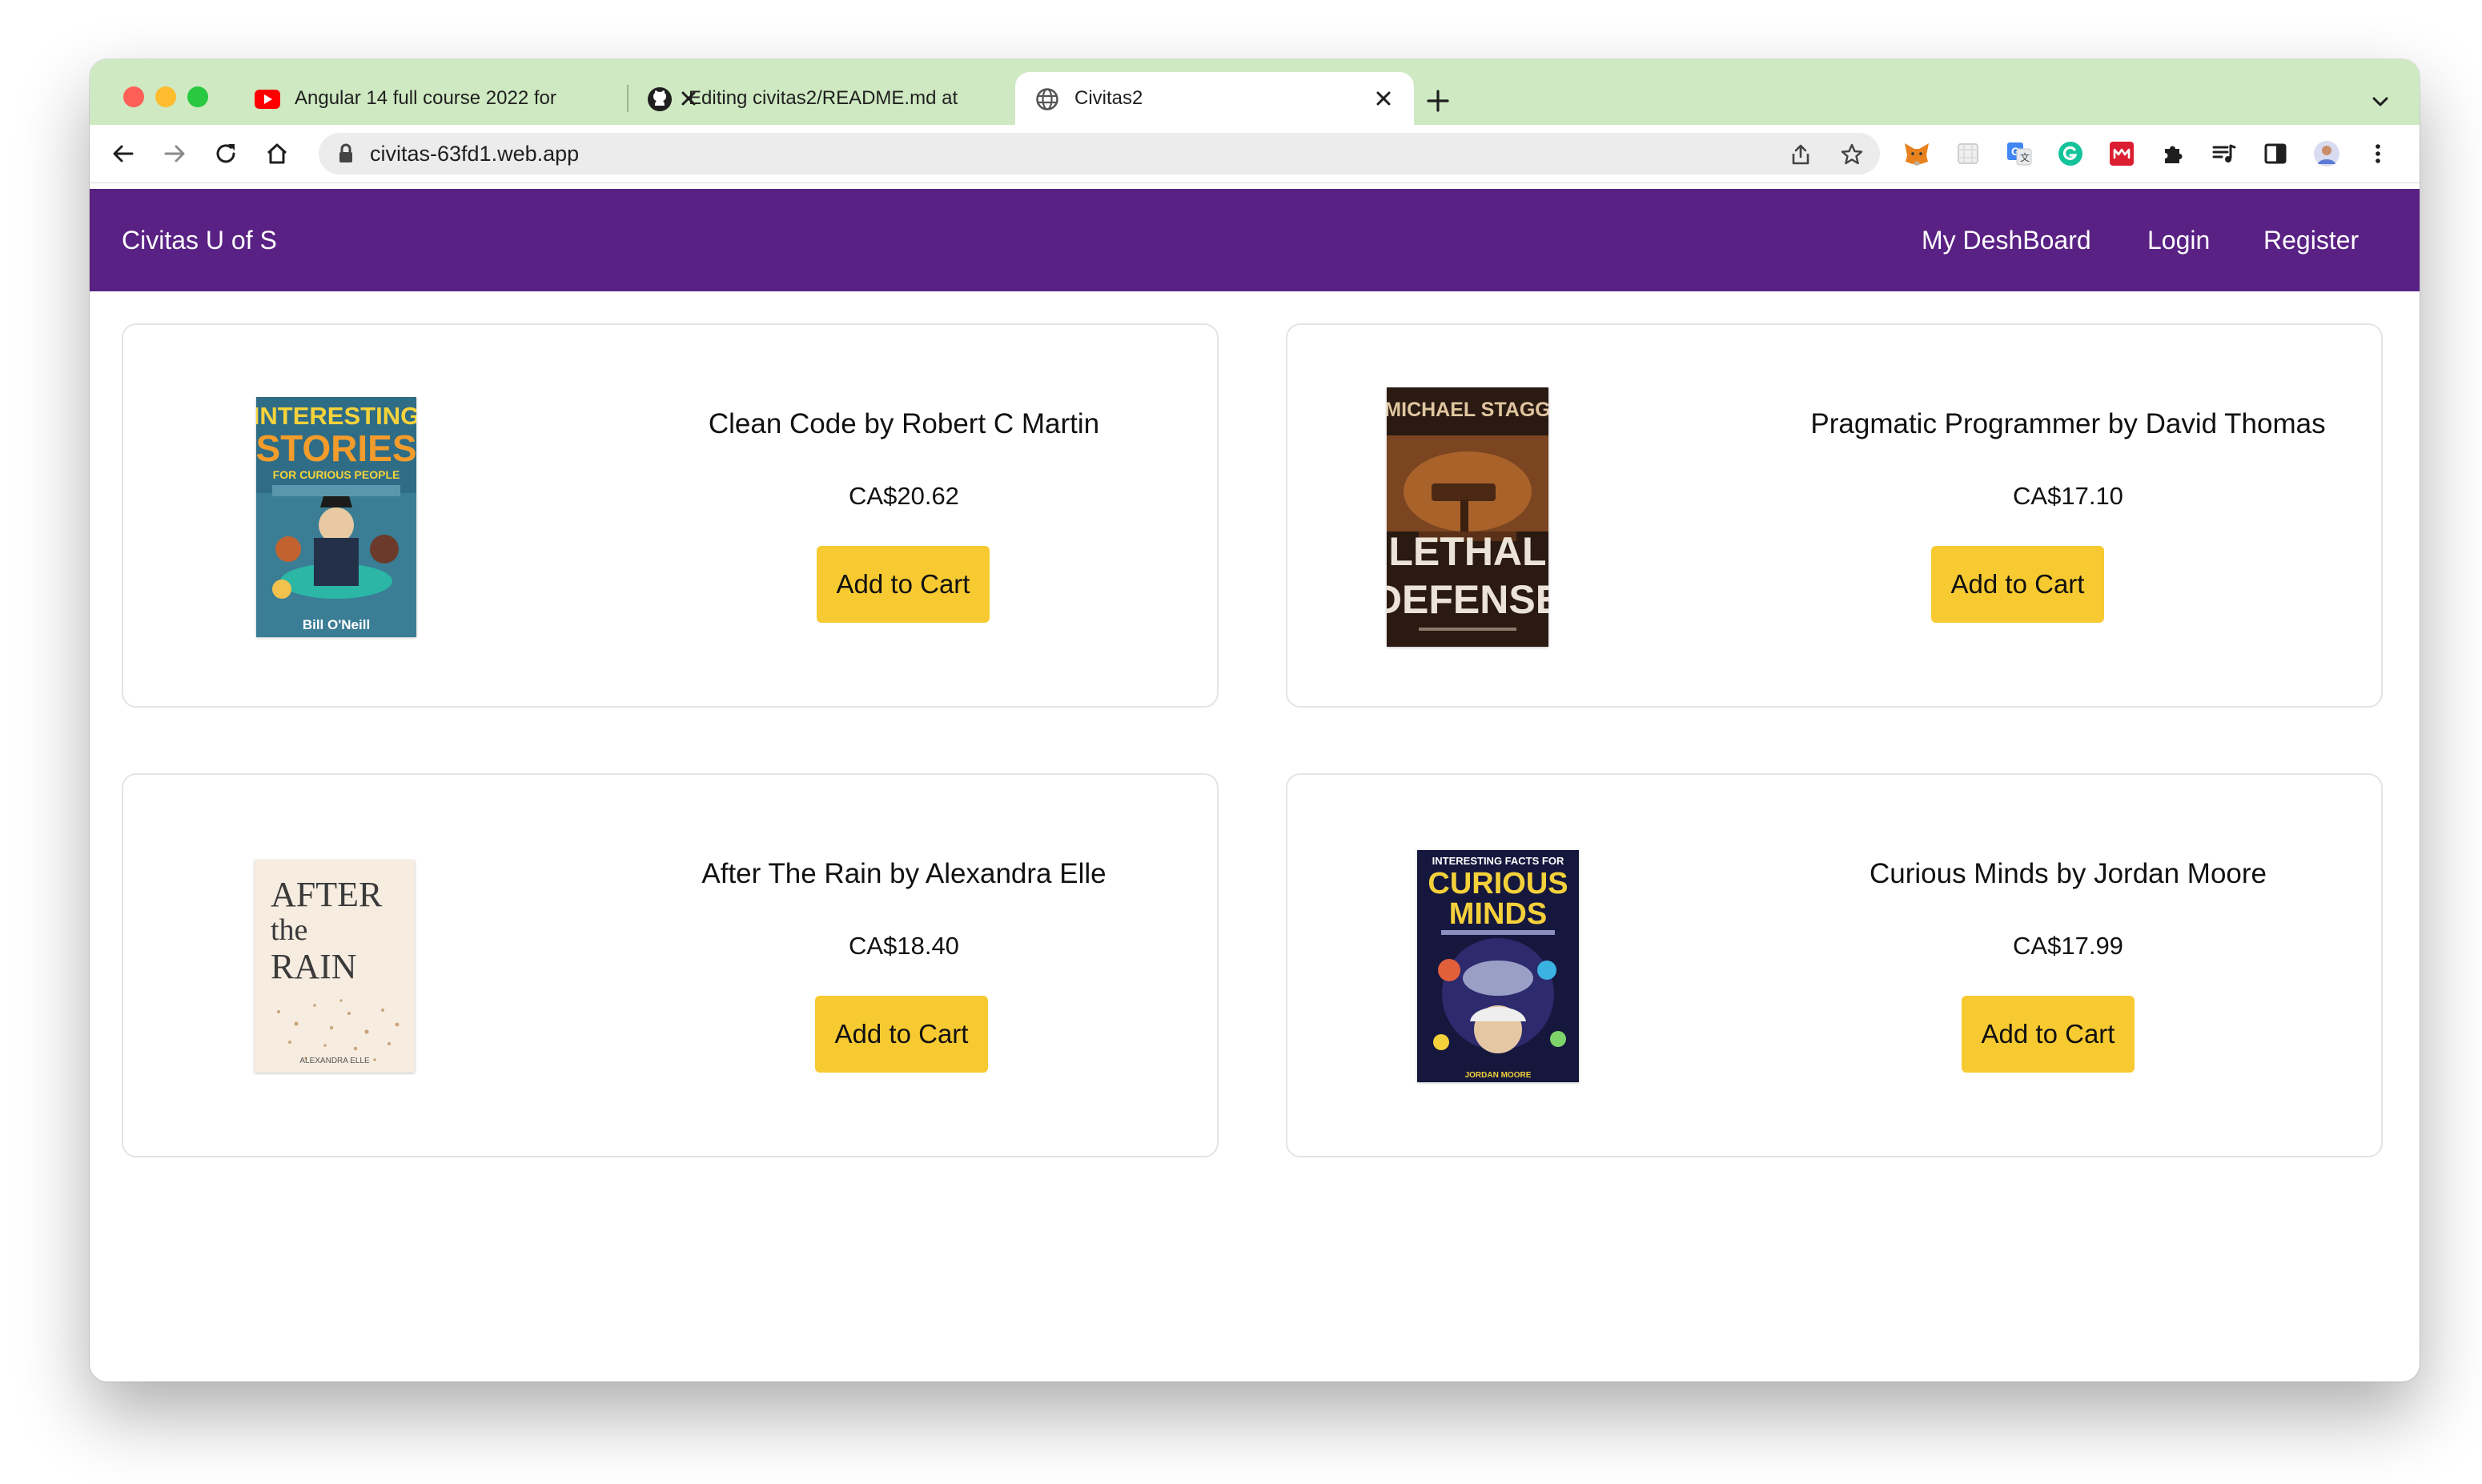 The image size is (2482, 1484). Describe the element at coordinates (337, 474) in the screenshot. I see `cover-text: FOR CURIOUS PEOPLE` at that location.